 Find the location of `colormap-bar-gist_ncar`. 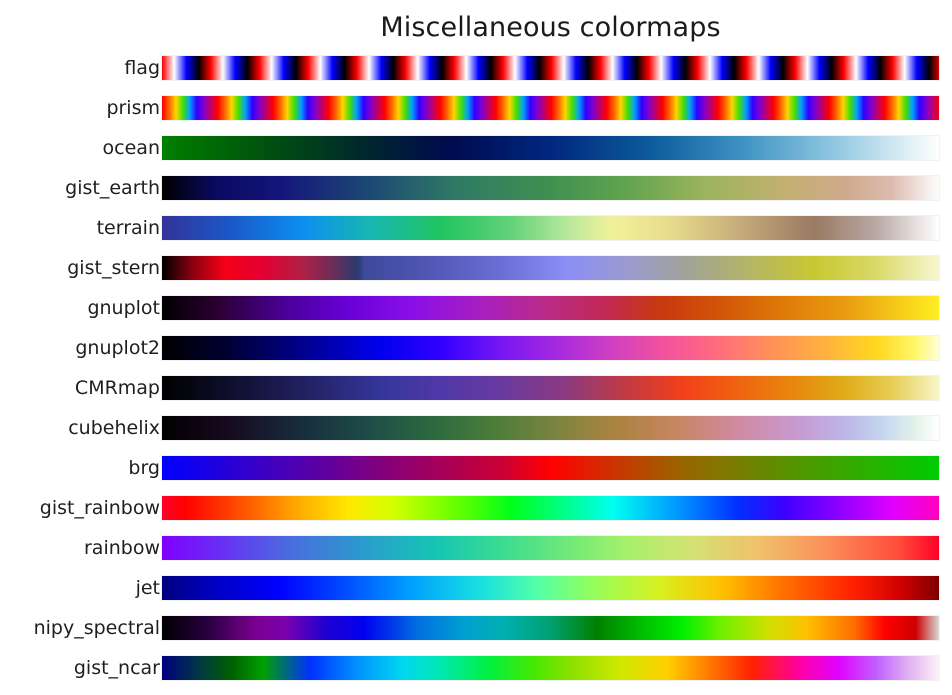

colormap-bar-gist_ncar is located at coordinates (550, 668).